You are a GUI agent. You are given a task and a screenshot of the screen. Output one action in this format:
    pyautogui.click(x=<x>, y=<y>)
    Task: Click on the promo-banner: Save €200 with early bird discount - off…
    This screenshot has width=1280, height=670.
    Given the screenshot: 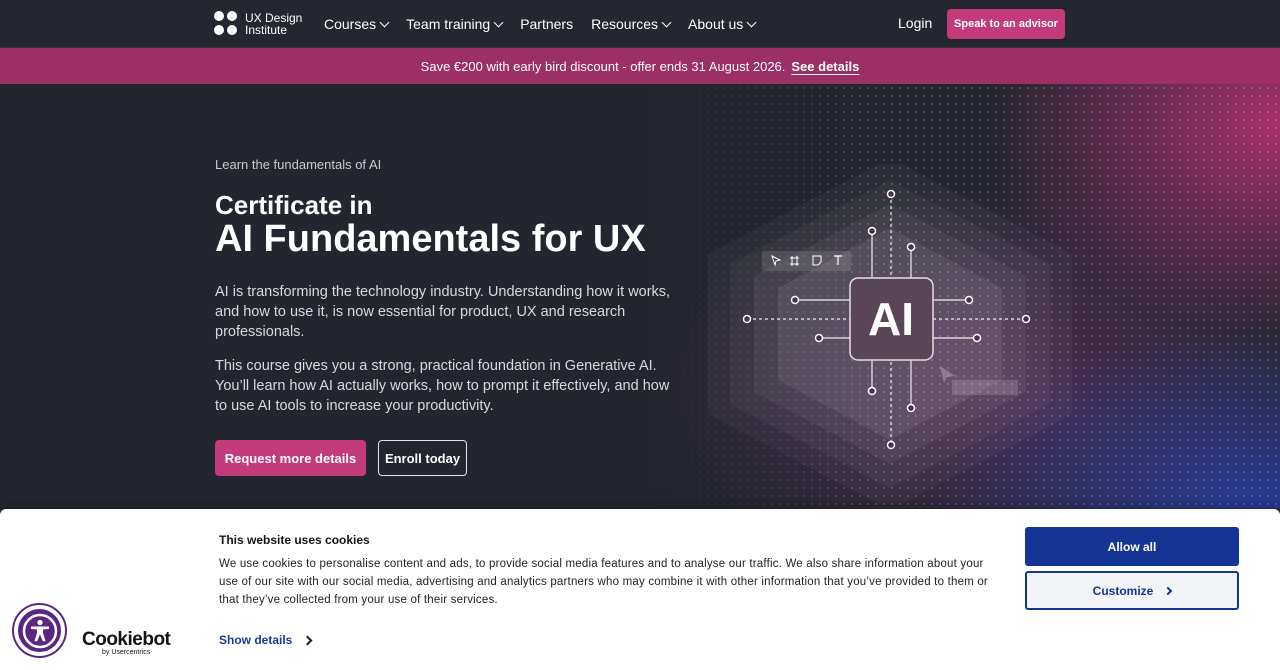 What is the action you would take?
    pyautogui.click(x=640, y=66)
    